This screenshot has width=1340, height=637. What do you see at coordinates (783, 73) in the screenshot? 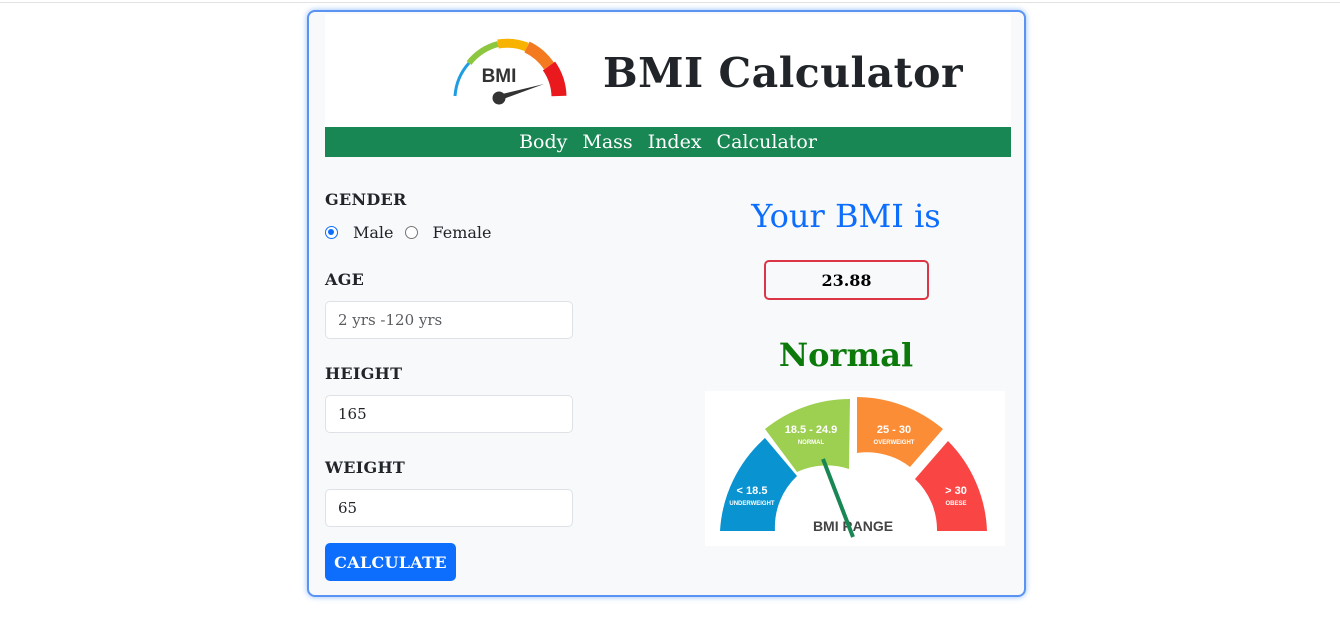
I see `page-title: BMI Calculator` at bounding box center [783, 73].